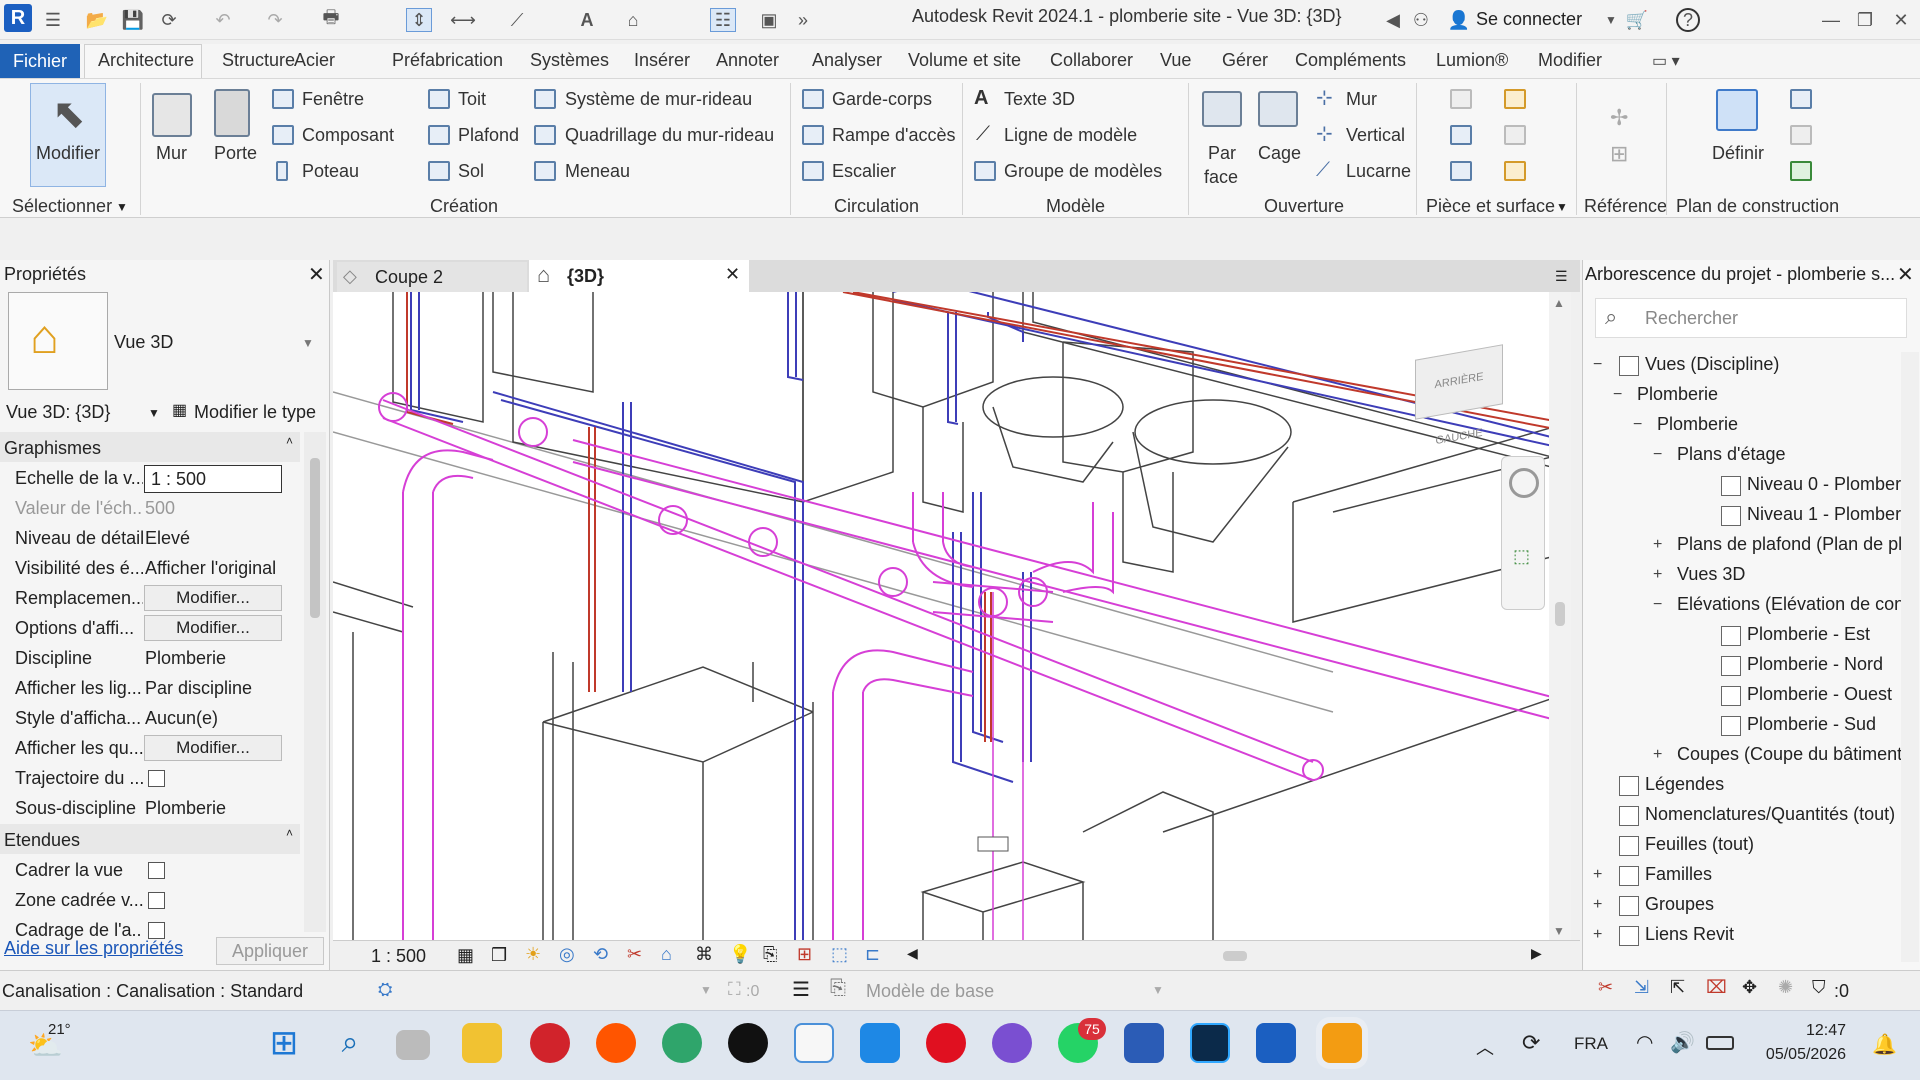  I want to click on ramp-icon, so click(813, 135).